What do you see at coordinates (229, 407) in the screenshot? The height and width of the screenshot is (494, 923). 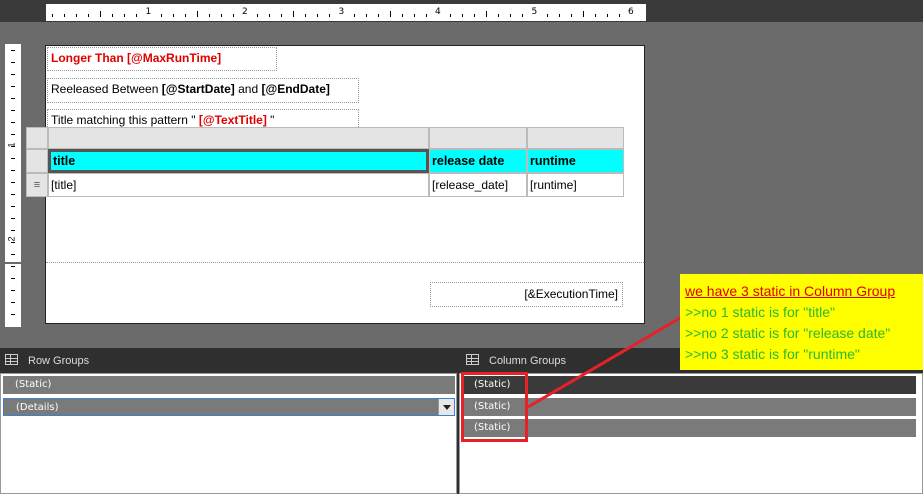 I see `row-group-details: (Details)` at bounding box center [229, 407].